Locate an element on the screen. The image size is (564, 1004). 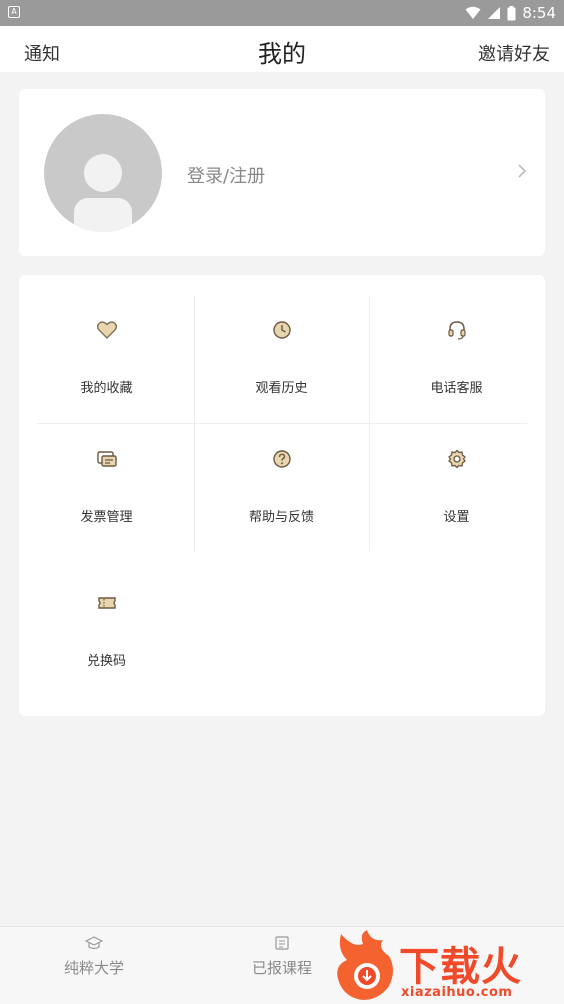
tab-label: 纯粹大学 is located at coordinates (93, 968).